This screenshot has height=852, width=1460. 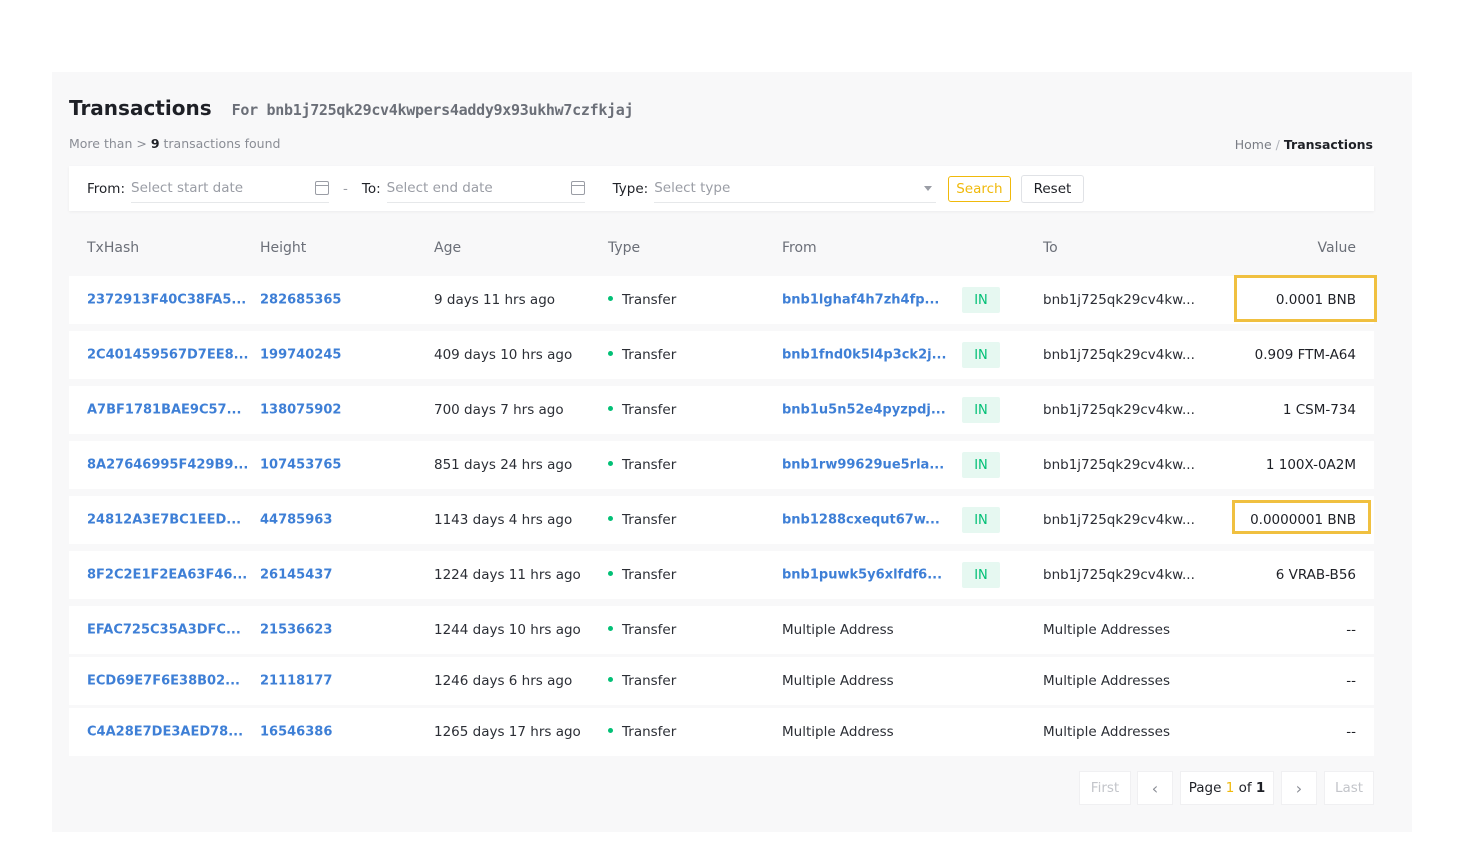 What do you see at coordinates (300, 300) in the screenshot?
I see `block-height-link: 282685365` at bounding box center [300, 300].